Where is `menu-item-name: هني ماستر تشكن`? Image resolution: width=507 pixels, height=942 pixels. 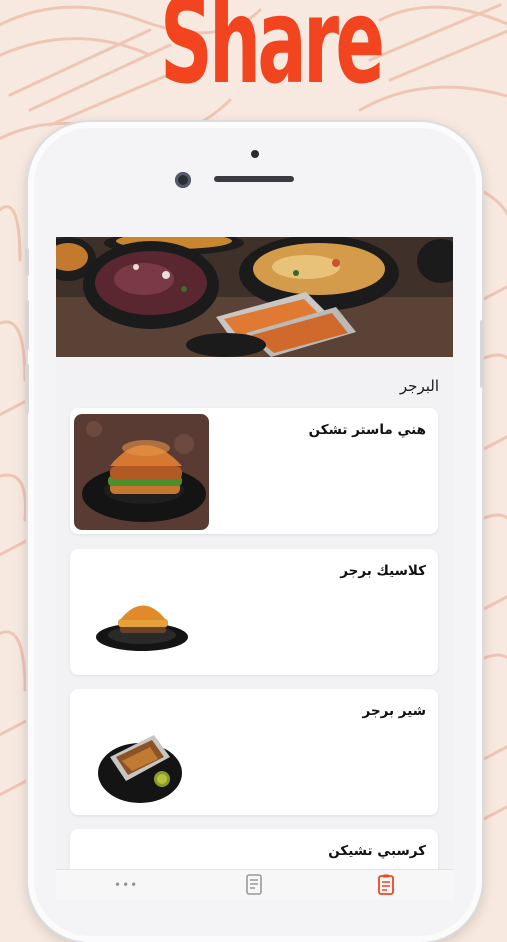
menu-item-name: هني ماستر تشكن is located at coordinates (367, 430).